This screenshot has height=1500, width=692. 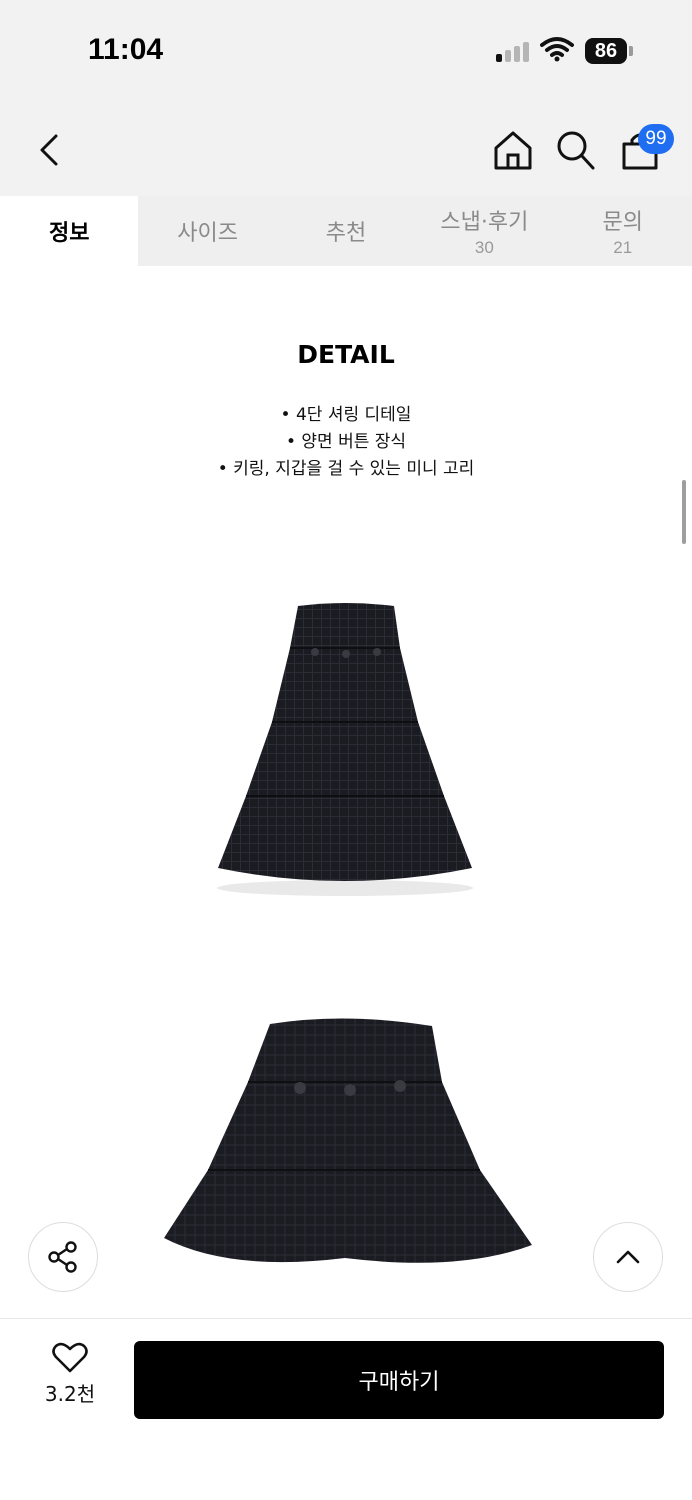 What do you see at coordinates (346, 233) in the screenshot?
I see `tab-label: 추천` at bounding box center [346, 233].